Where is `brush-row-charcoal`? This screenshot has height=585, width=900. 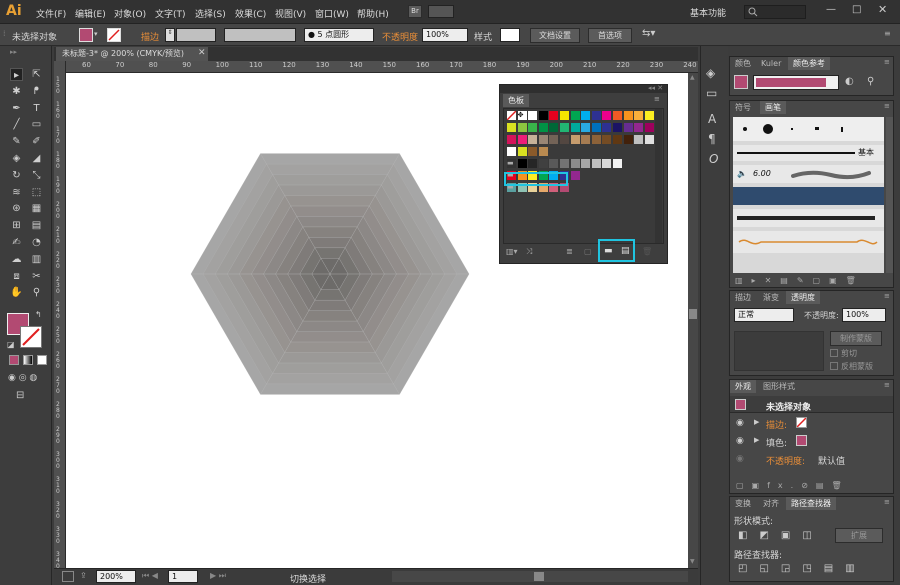 brush-row-charcoal is located at coordinates (808, 218).